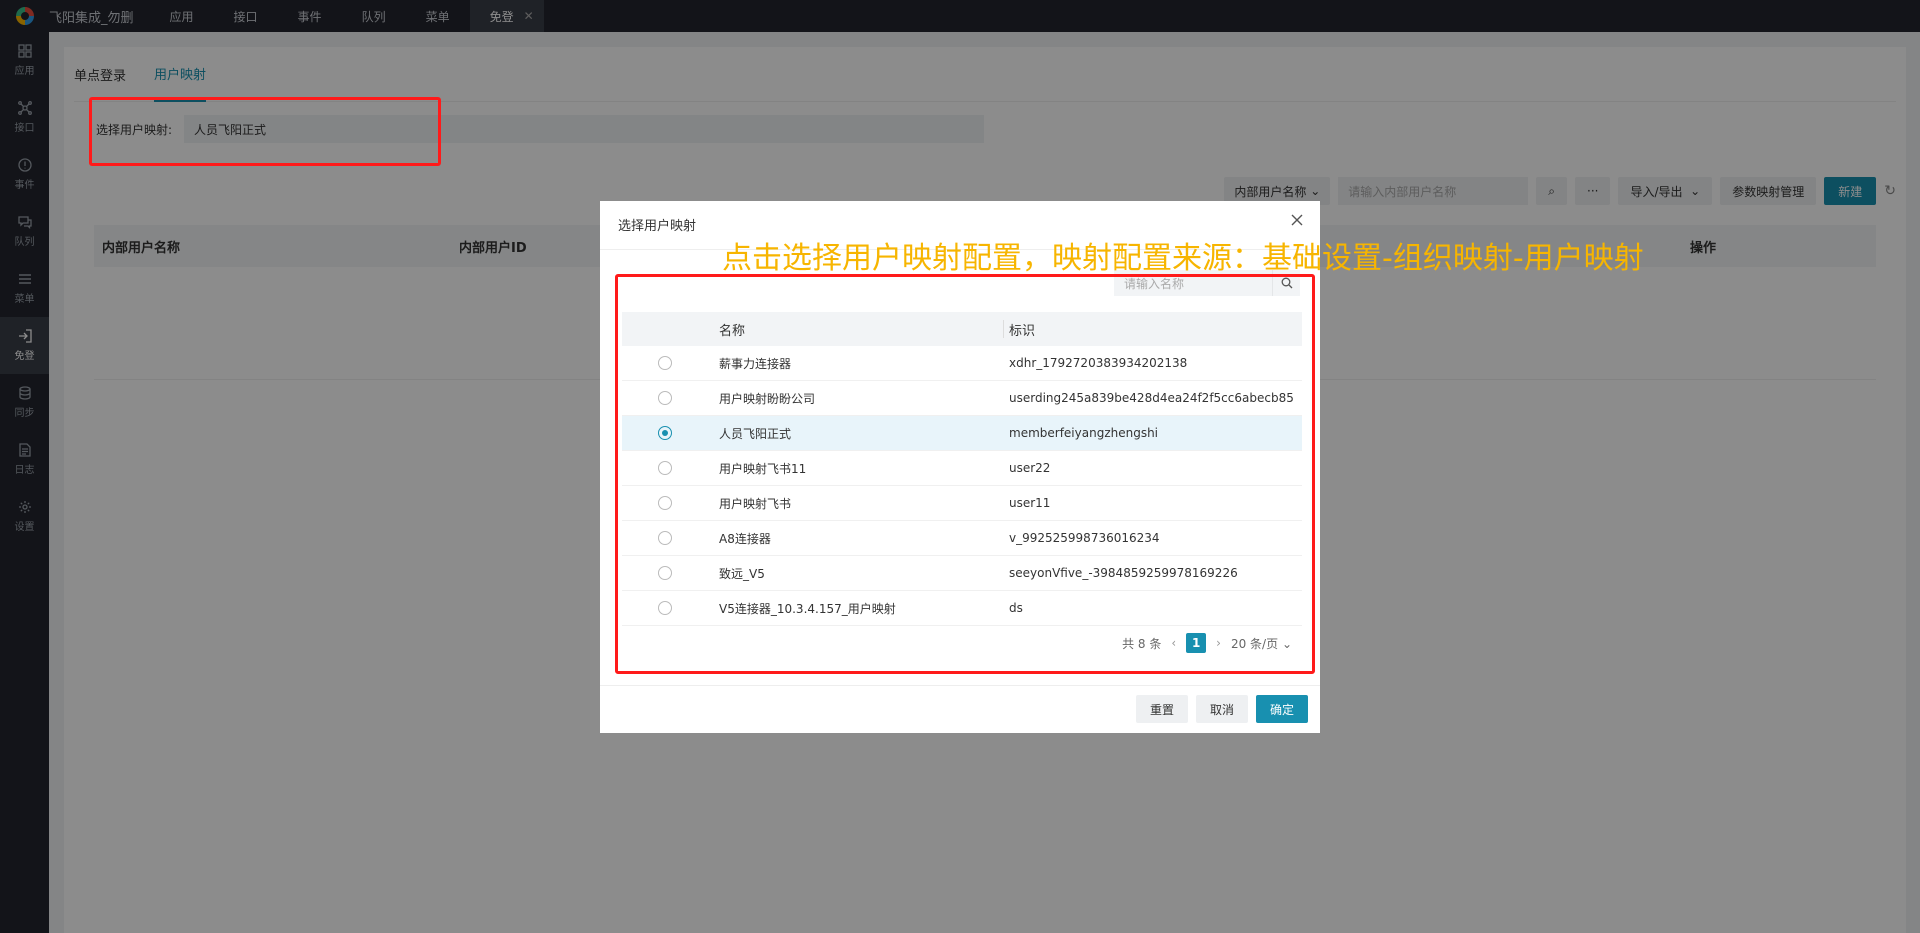 This screenshot has height=933, width=1920. Describe the element at coordinates (1281, 709) in the screenshot. I see `confirm-button: 确定` at that location.